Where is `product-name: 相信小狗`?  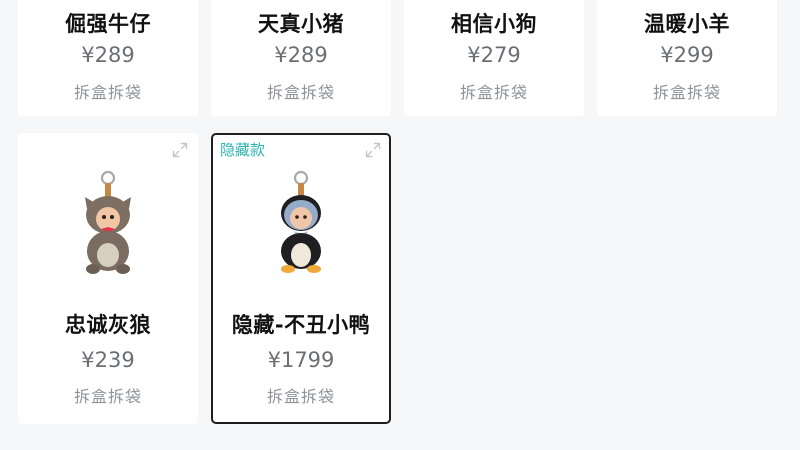
product-name: 相信小狗 is located at coordinates (494, 24).